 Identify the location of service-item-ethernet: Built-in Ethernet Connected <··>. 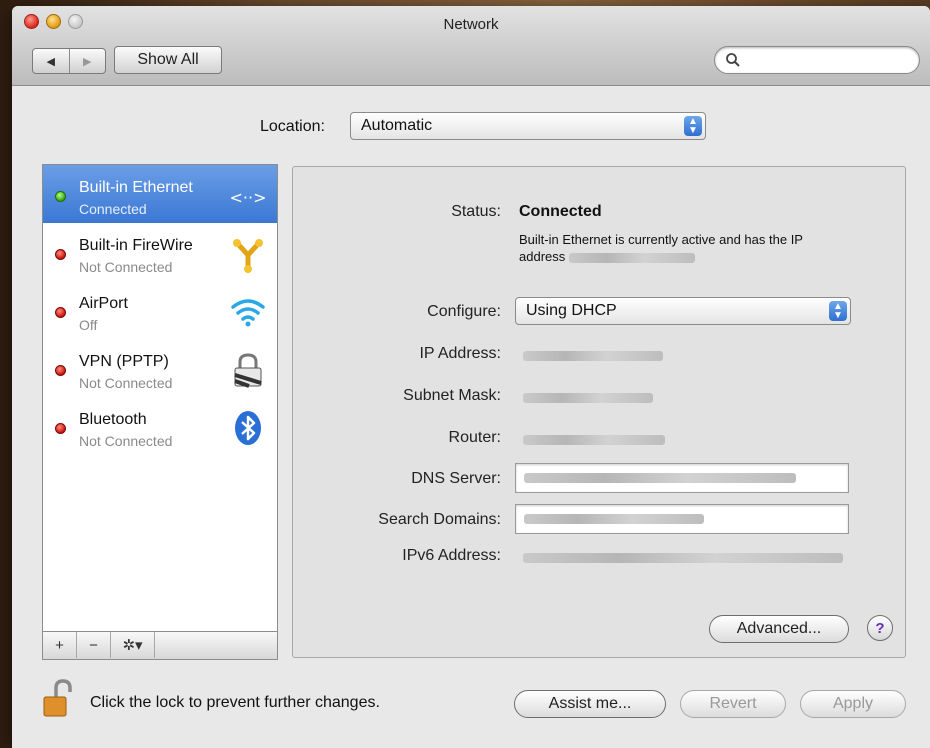
(160, 194).